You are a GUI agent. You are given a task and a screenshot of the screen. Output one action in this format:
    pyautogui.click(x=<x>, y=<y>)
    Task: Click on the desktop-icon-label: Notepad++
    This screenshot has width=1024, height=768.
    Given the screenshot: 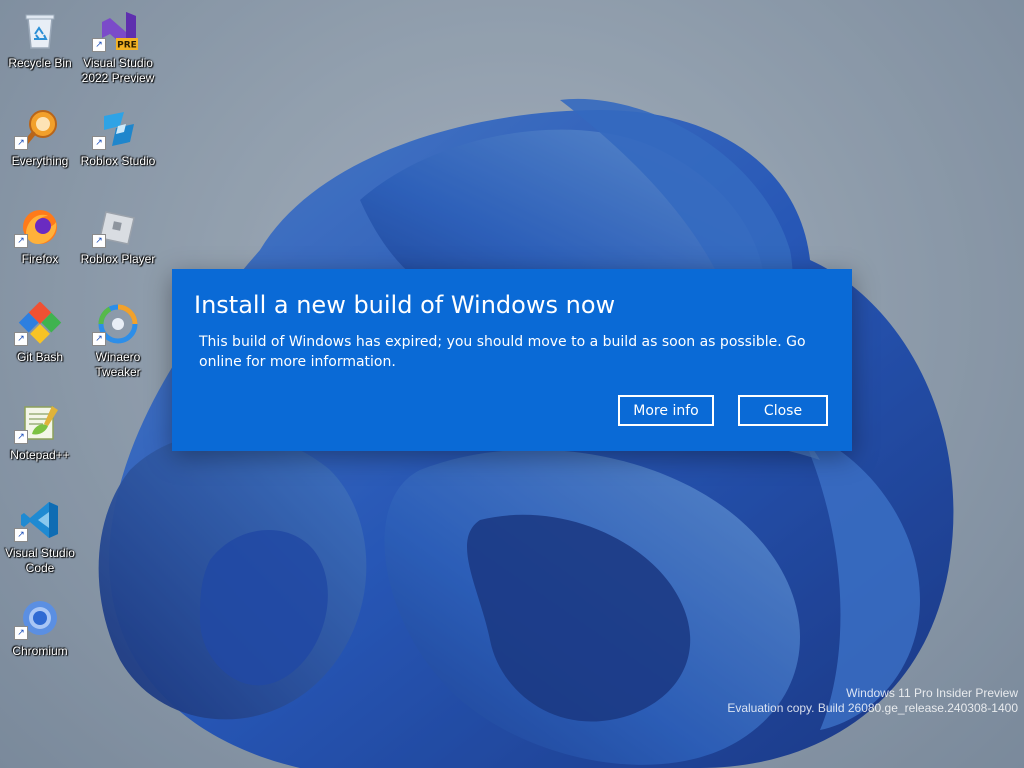 What is the action you would take?
    pyautogui.click(x=40, y=455)
    